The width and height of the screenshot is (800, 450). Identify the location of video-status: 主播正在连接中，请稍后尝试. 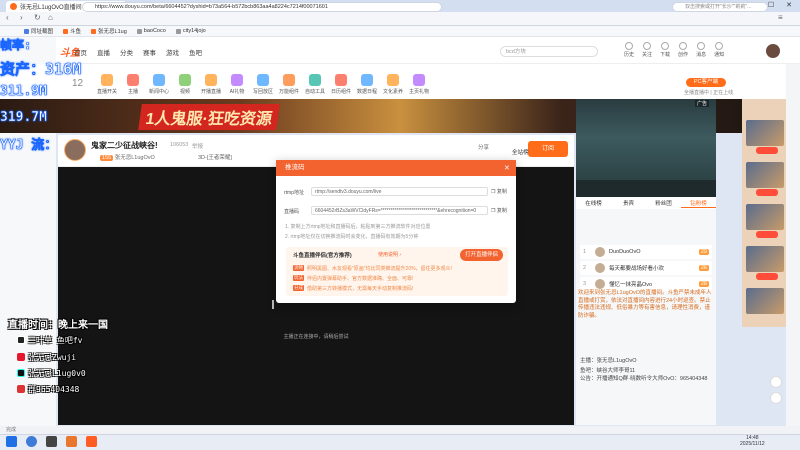
(316, 337).